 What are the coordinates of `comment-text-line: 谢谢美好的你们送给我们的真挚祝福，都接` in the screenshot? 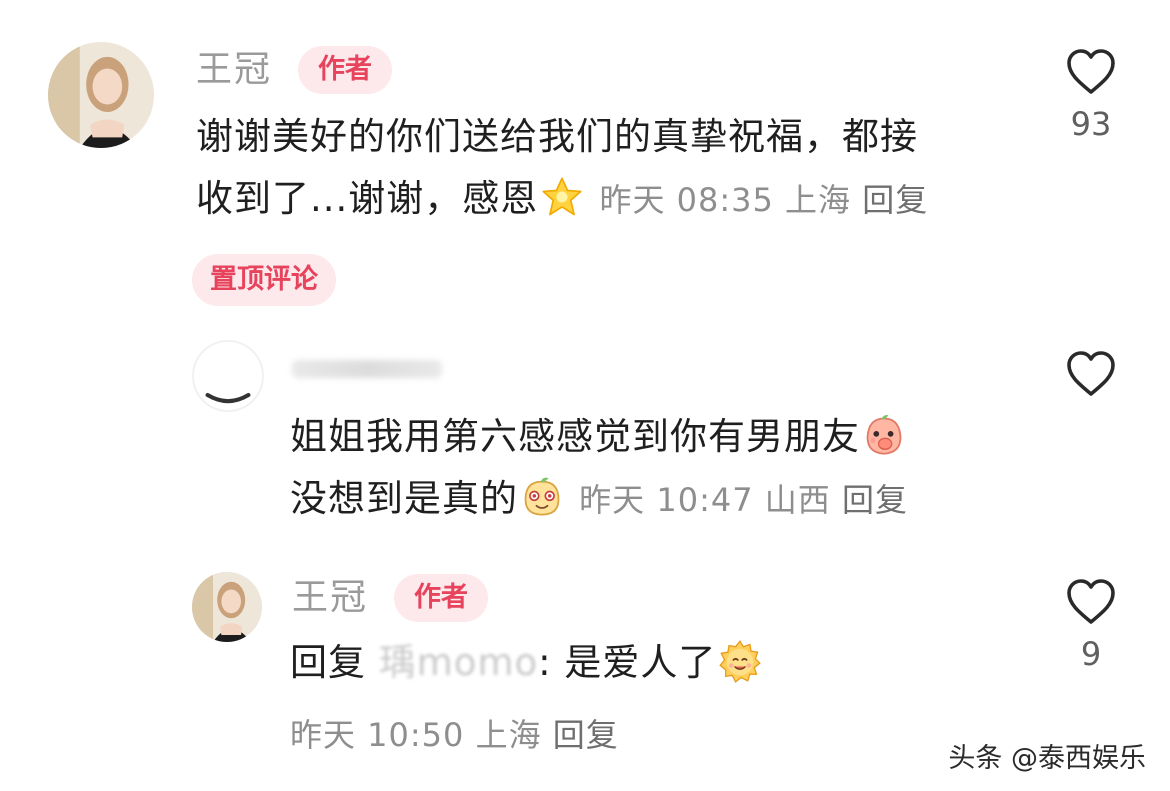 It's located at (557, 136).